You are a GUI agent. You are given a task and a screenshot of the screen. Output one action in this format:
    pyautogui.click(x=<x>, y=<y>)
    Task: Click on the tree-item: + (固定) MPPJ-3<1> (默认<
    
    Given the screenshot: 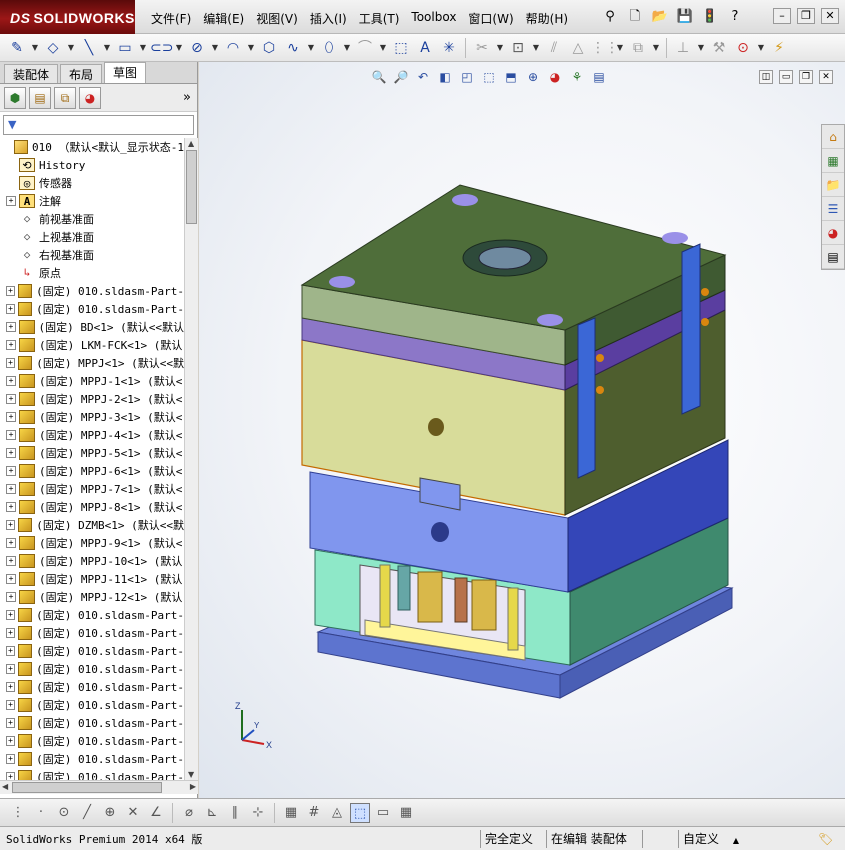 What is the action you would take?
    pyautogui.click(x=92, y=417)
    